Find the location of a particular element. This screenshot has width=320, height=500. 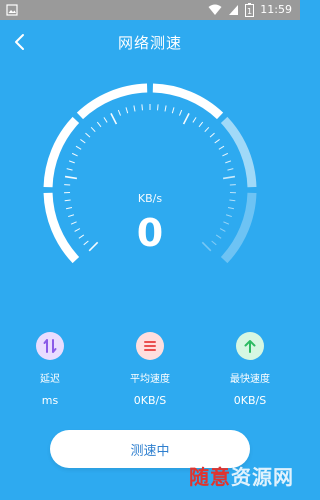

speed-value: 0 is located at coordinates (150, 233).